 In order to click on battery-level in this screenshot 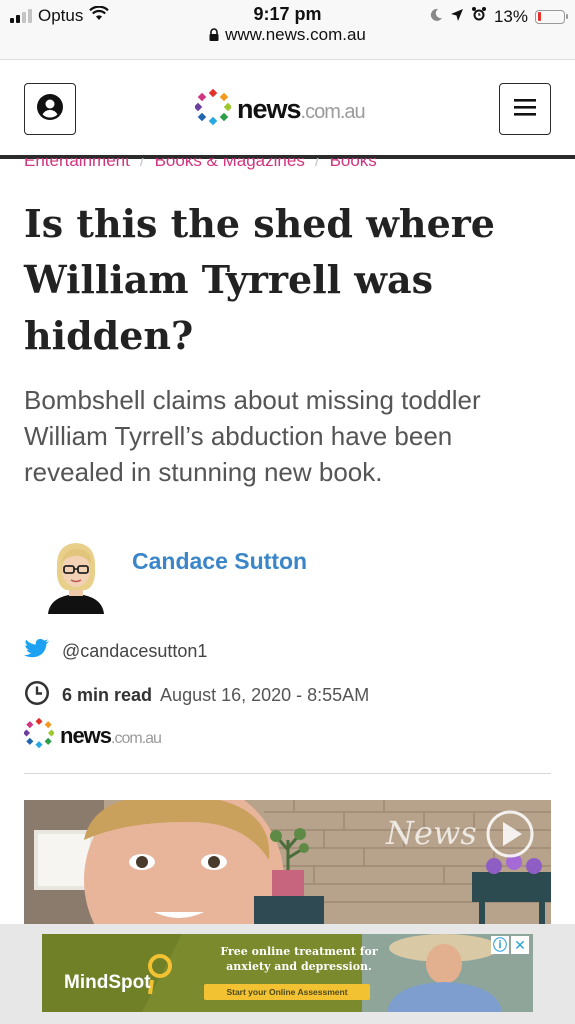, I will do `click(539, 16)`.